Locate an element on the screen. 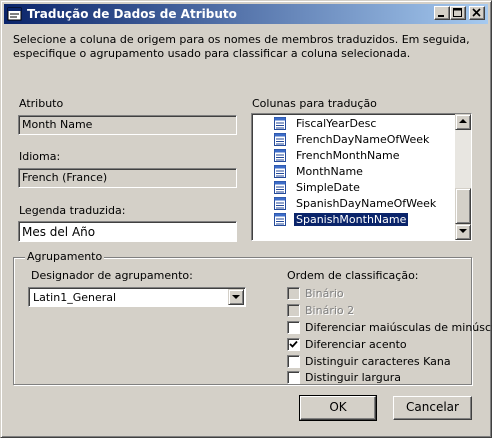  window-title: Tradução de Dados de Atributo is located at coordinates (132, 14).